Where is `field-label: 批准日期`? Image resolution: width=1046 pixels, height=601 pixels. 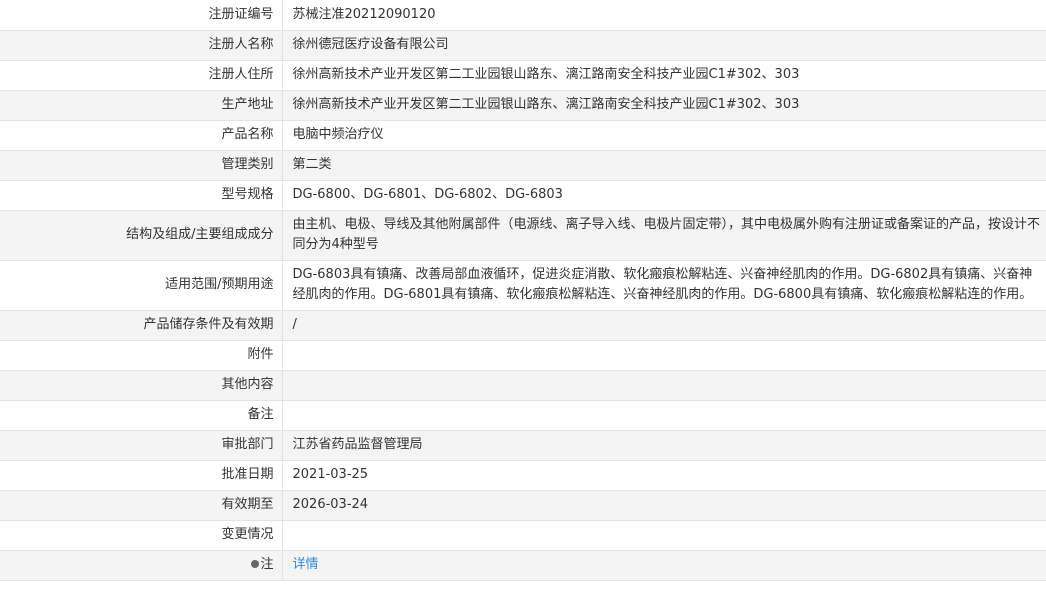 field-label: 批准日期 is located at coordinates (141, 475).